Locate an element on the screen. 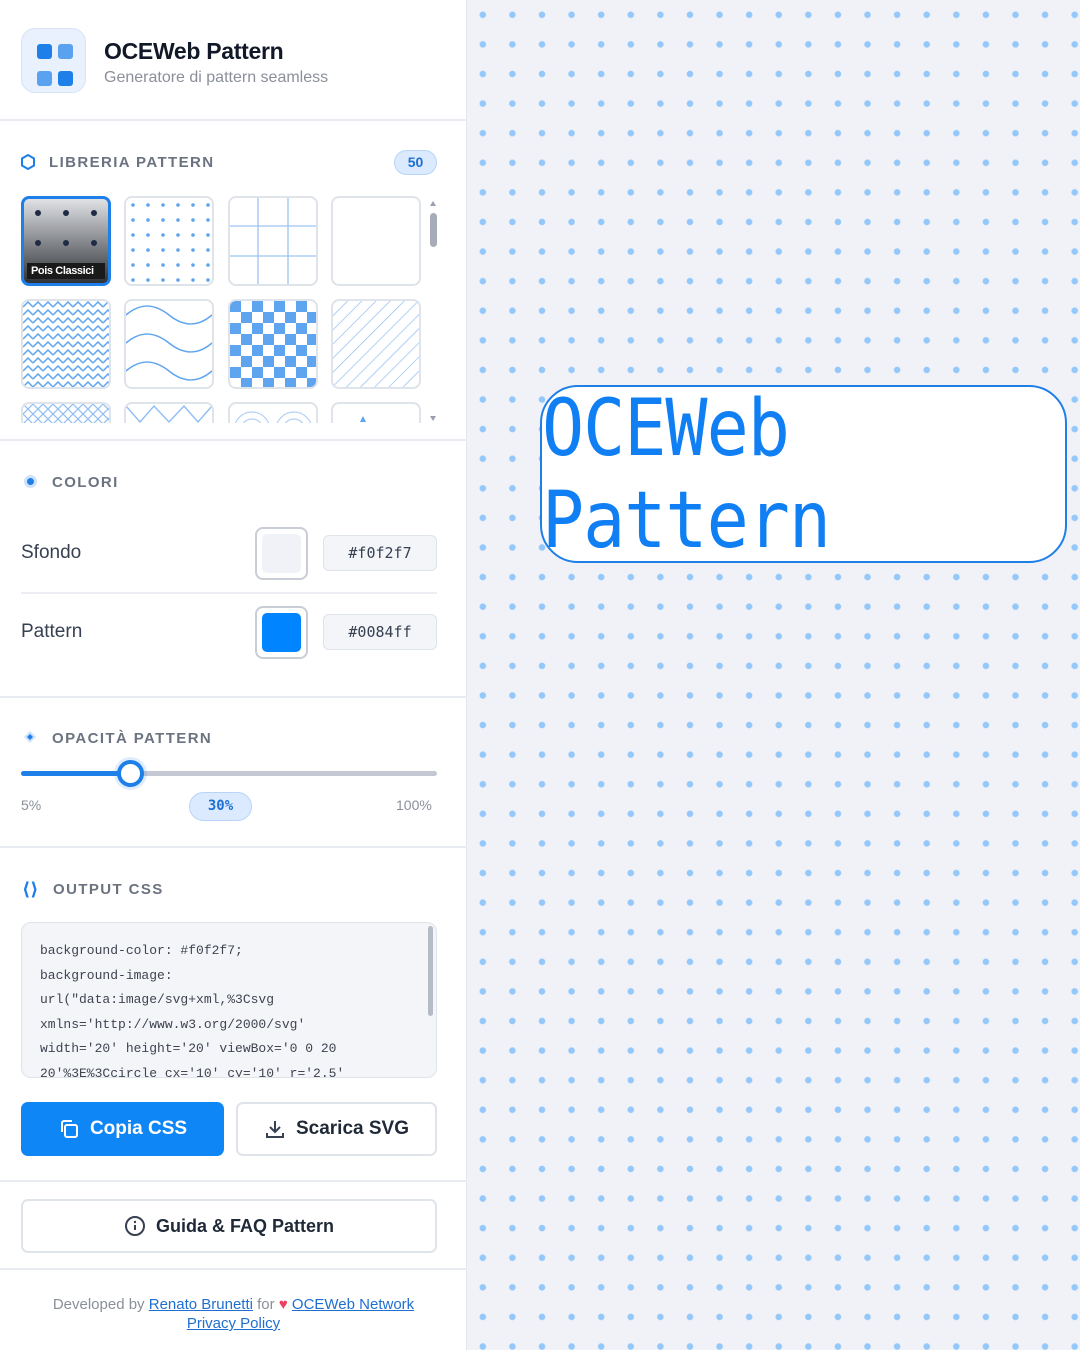  download-icon is located at coordinates (274, 1129).